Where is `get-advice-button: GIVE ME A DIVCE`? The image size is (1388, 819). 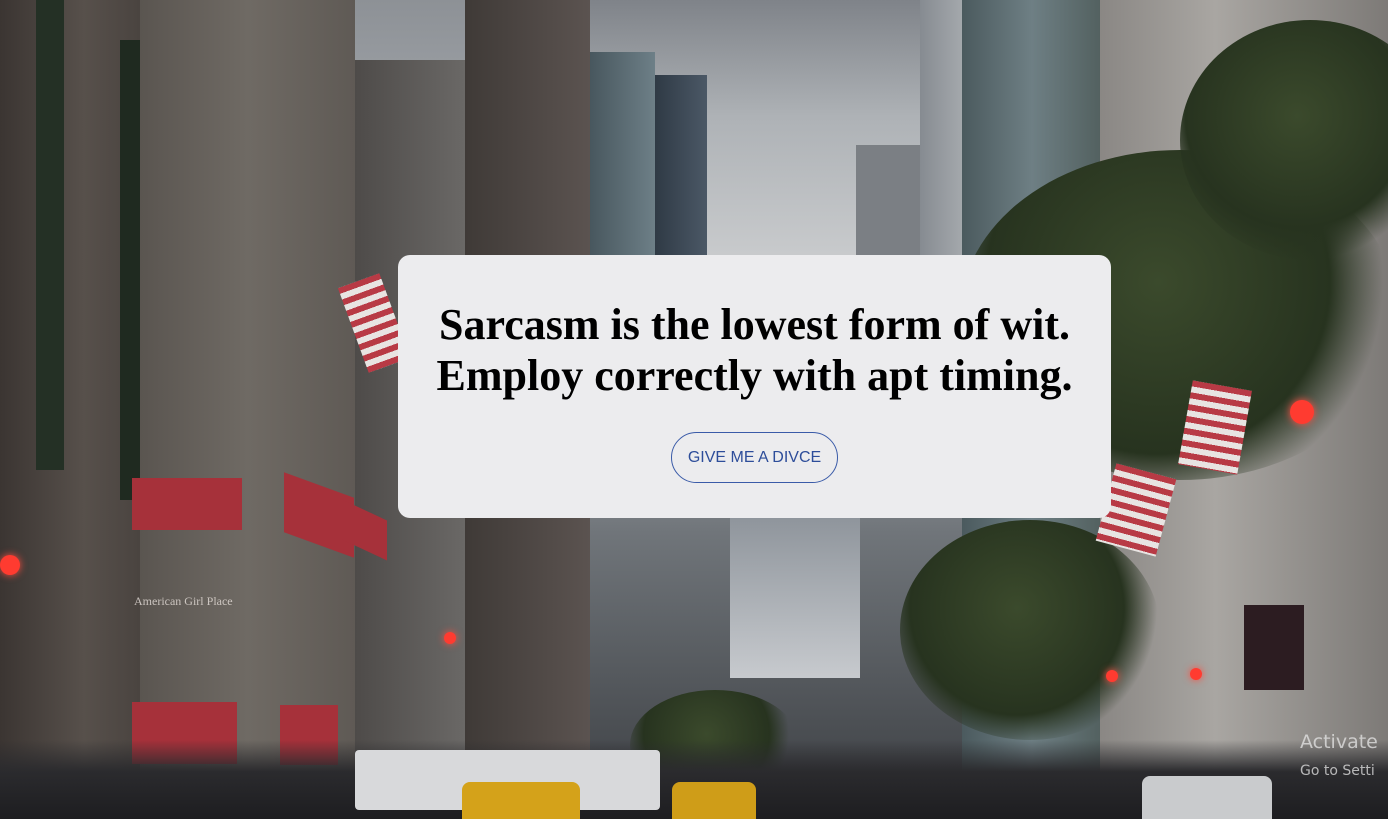
get-advice-button: GIVE ME A DIVCE is located at coordinates (754, 457).